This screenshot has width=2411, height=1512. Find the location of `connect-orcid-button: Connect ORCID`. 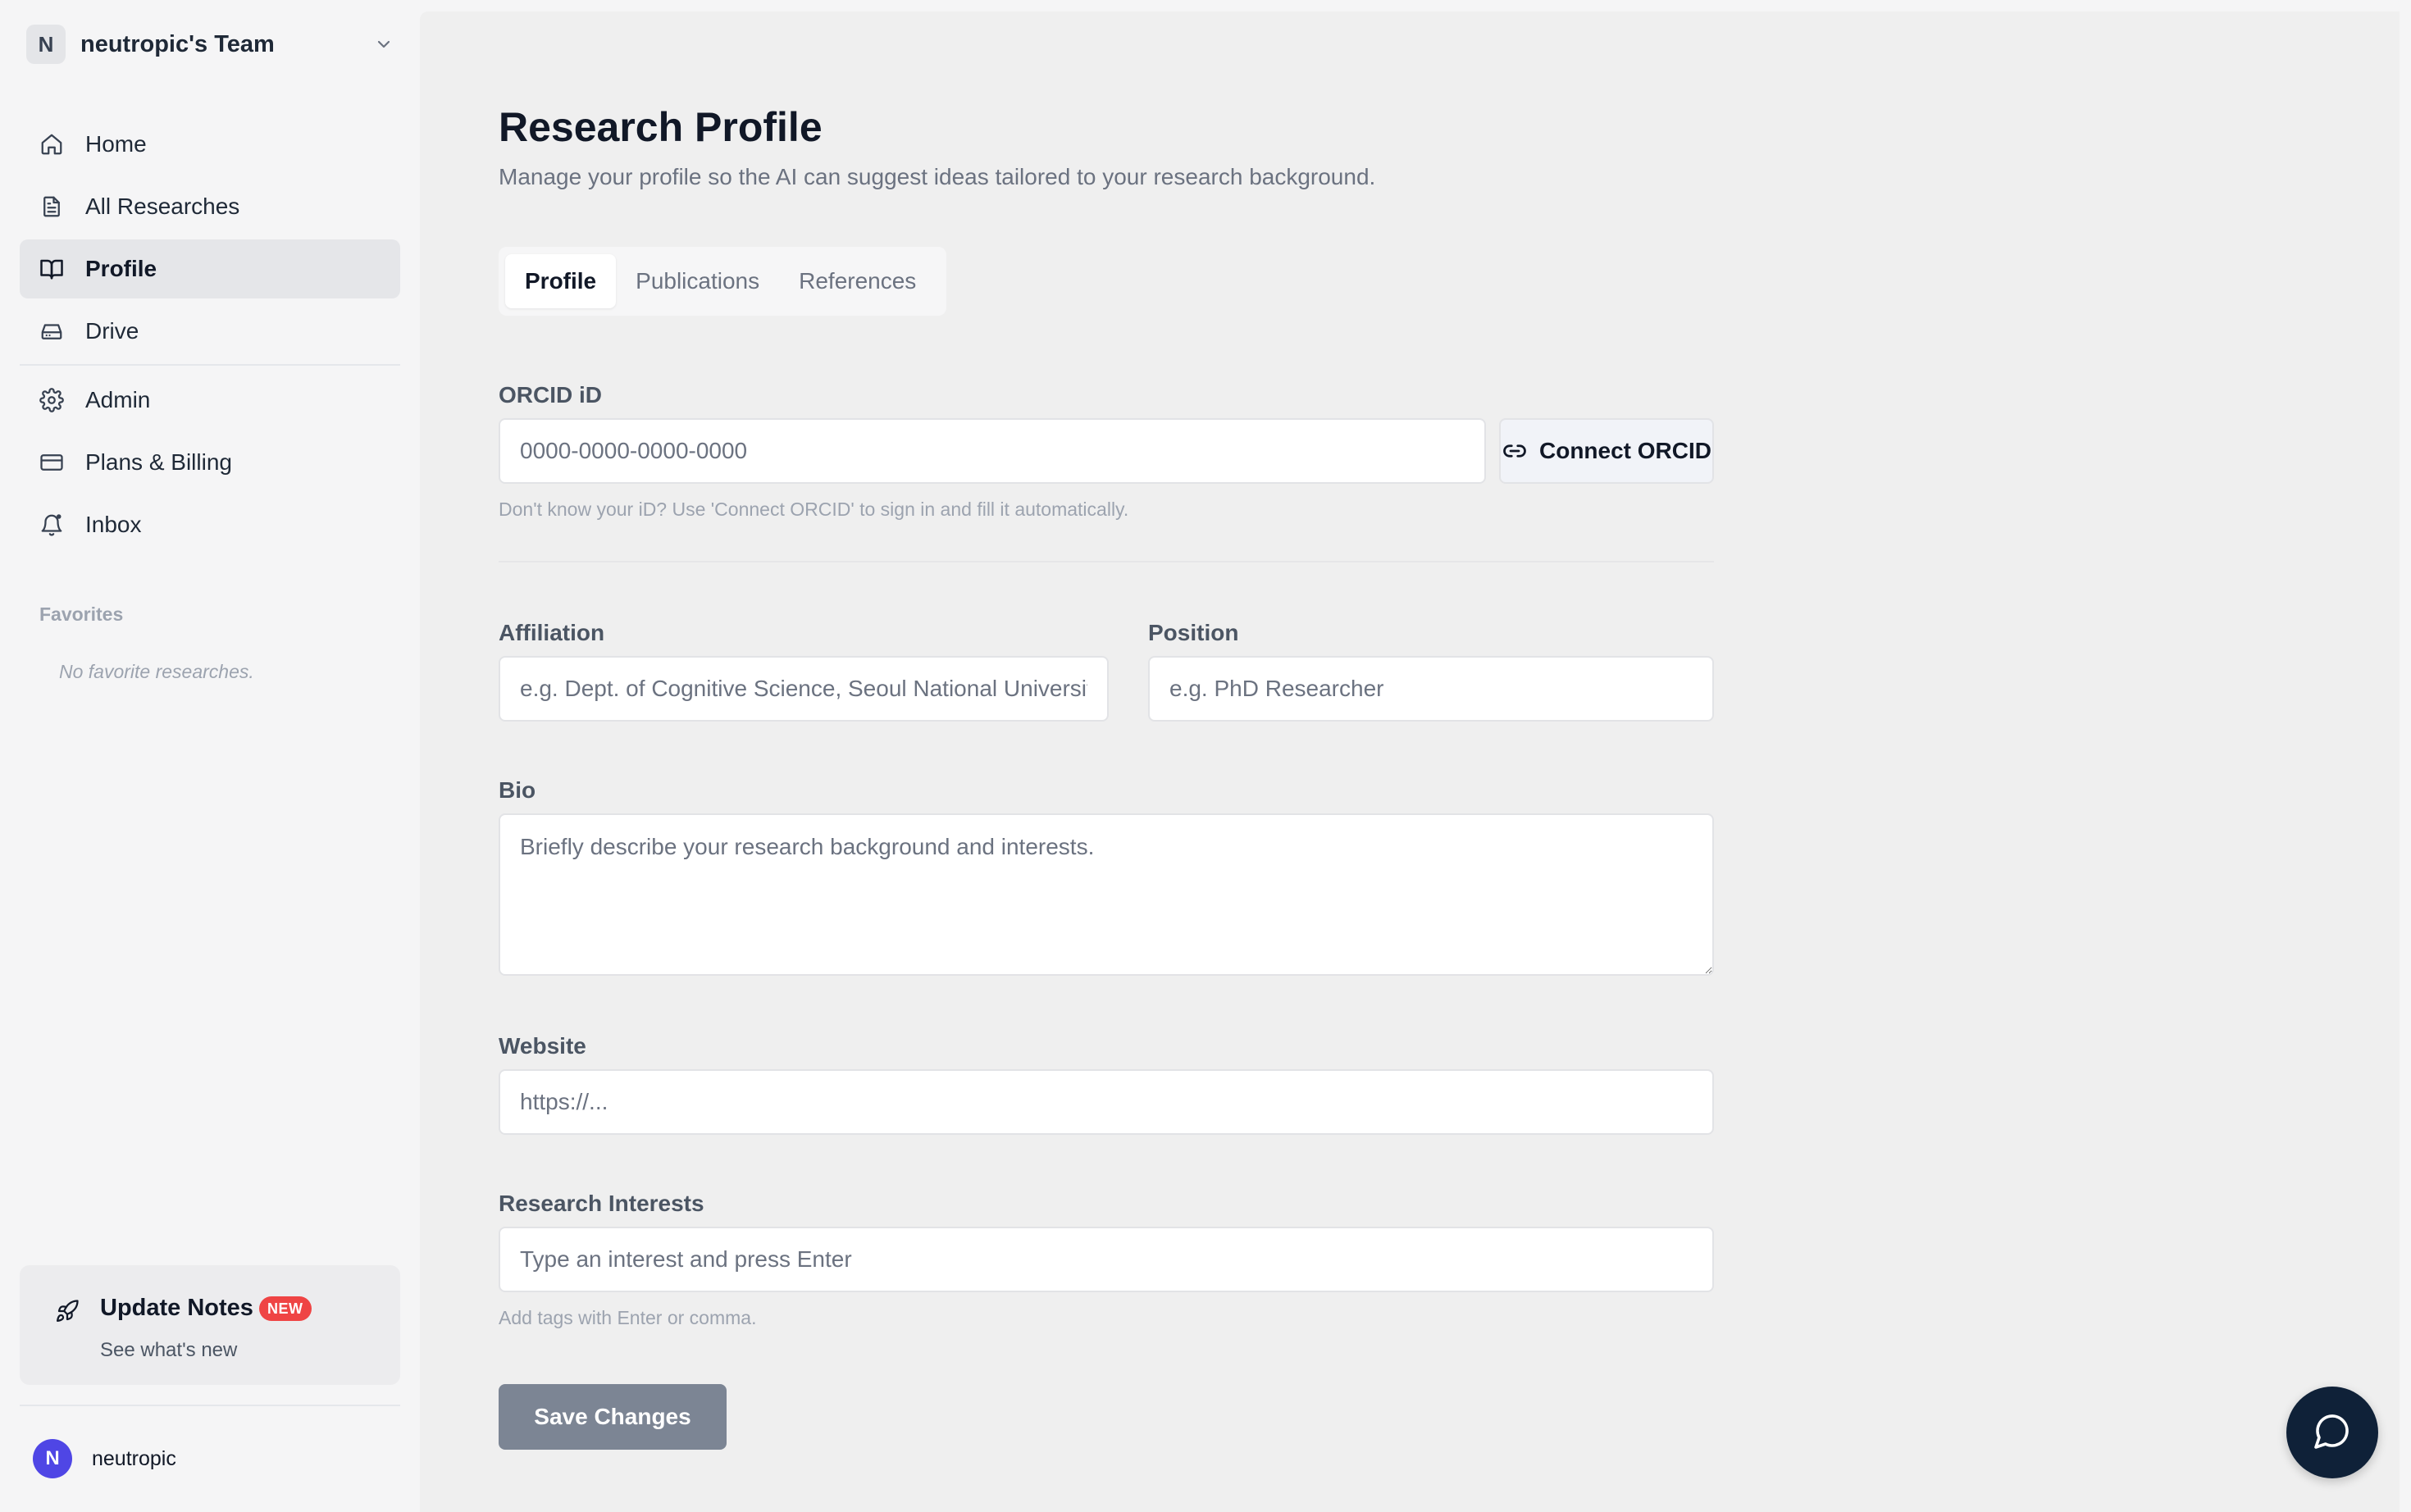

connect-orcid-button: Connect ORCID is located at coordinates (1606, 451).